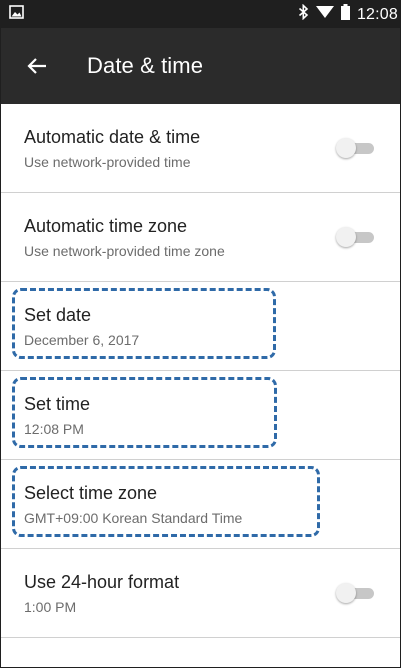 The height and width of the screenshot is (668, 401). I want to click on wifi-icon, so click(324, 14).